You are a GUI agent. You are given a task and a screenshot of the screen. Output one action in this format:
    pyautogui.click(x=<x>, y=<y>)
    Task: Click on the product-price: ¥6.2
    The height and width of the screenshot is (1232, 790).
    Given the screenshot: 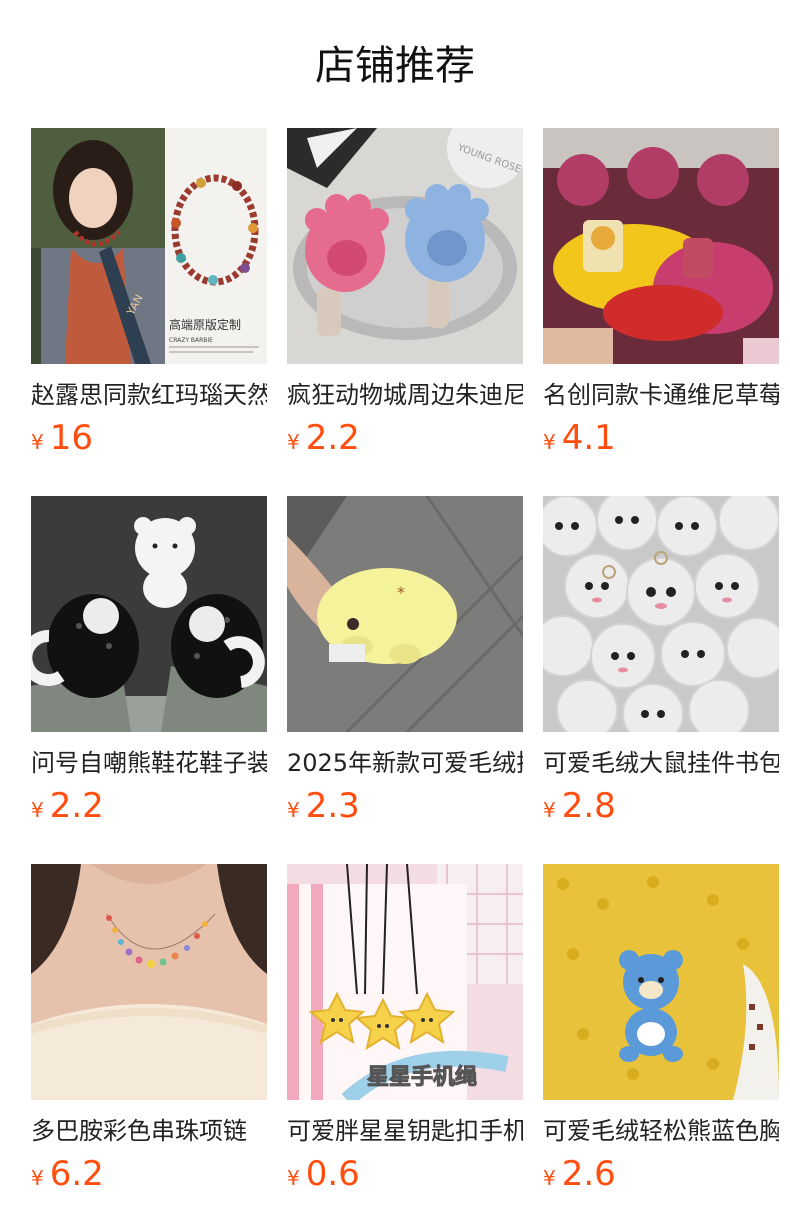 What is the action you would take?
    pyautogui.click(x=67, y=1174)
    